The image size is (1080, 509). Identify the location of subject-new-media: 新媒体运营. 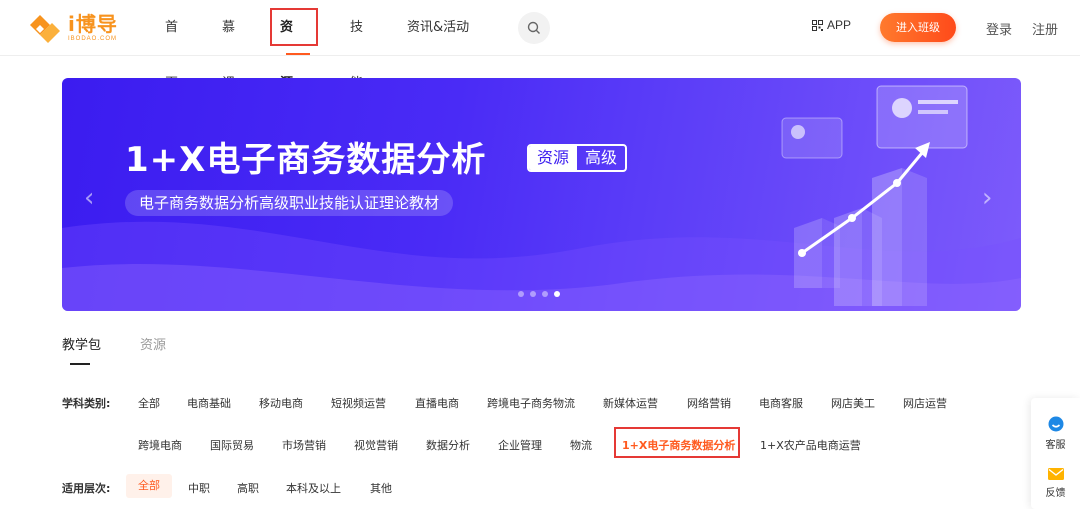
(630, 403).